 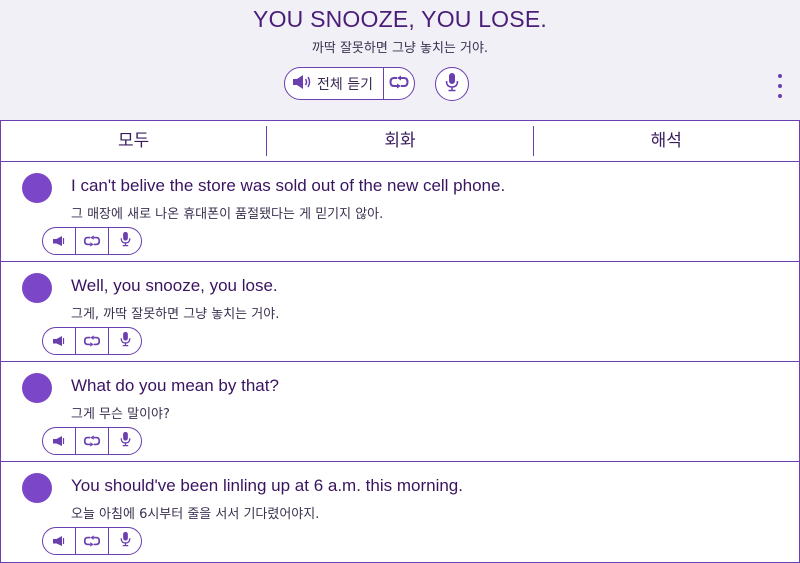 I want to click on tab-dialogue: 회화, so click(x=399, y=141).